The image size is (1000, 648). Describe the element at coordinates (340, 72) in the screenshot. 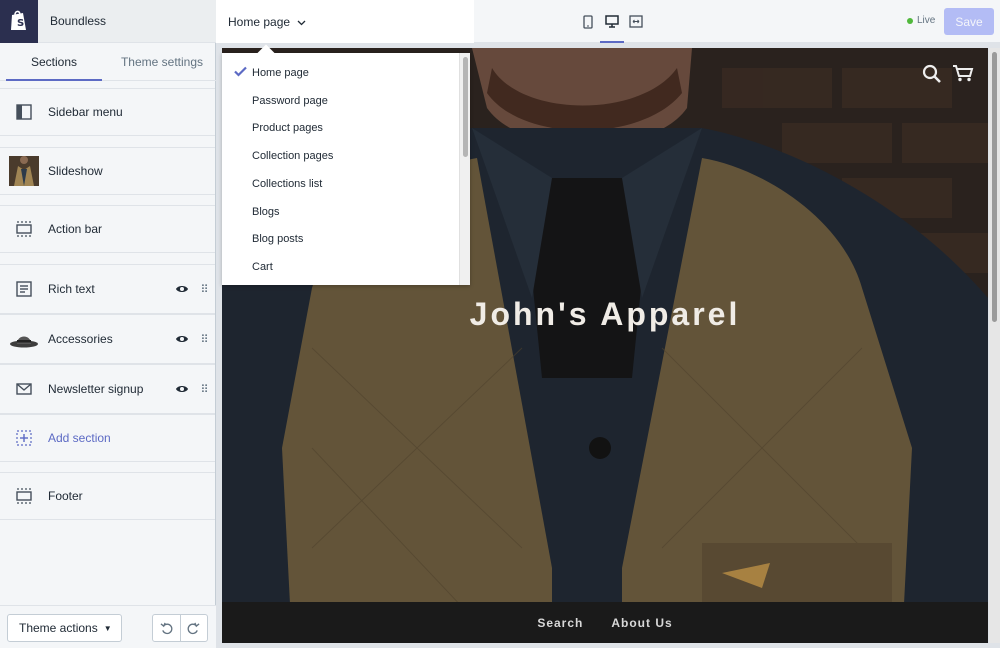

I see `dropdown-item-home-page: Home page` at that location.